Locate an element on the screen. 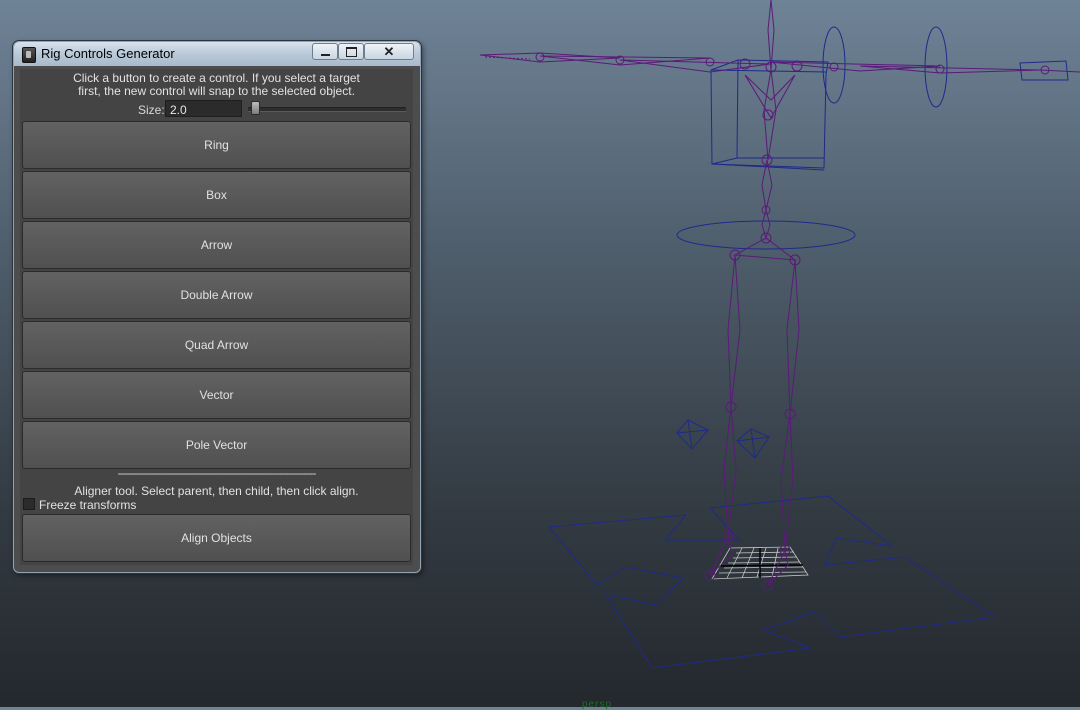 Image resolution: width=1080 pixels, height=710 pixels. close-button: ✕ is located at coordinates (389, 51).